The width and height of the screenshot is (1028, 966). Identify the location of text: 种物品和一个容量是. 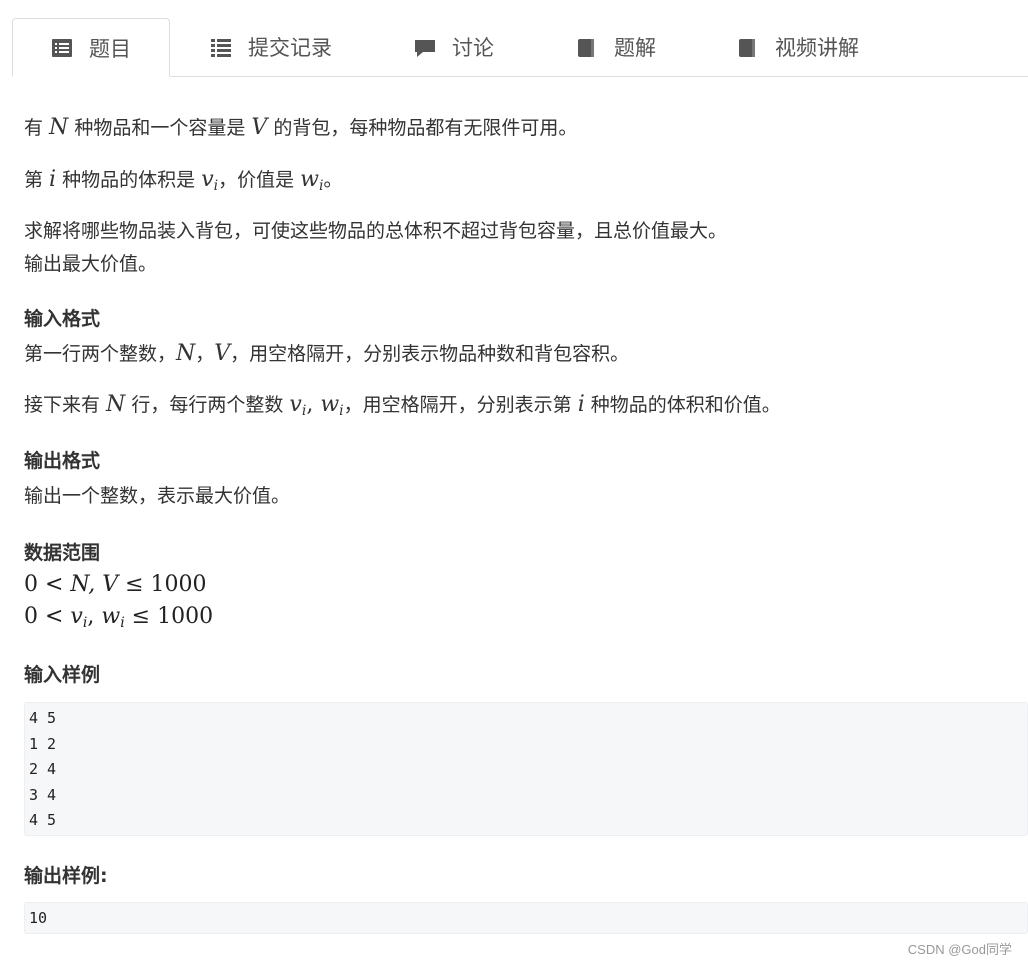
(160, 128).